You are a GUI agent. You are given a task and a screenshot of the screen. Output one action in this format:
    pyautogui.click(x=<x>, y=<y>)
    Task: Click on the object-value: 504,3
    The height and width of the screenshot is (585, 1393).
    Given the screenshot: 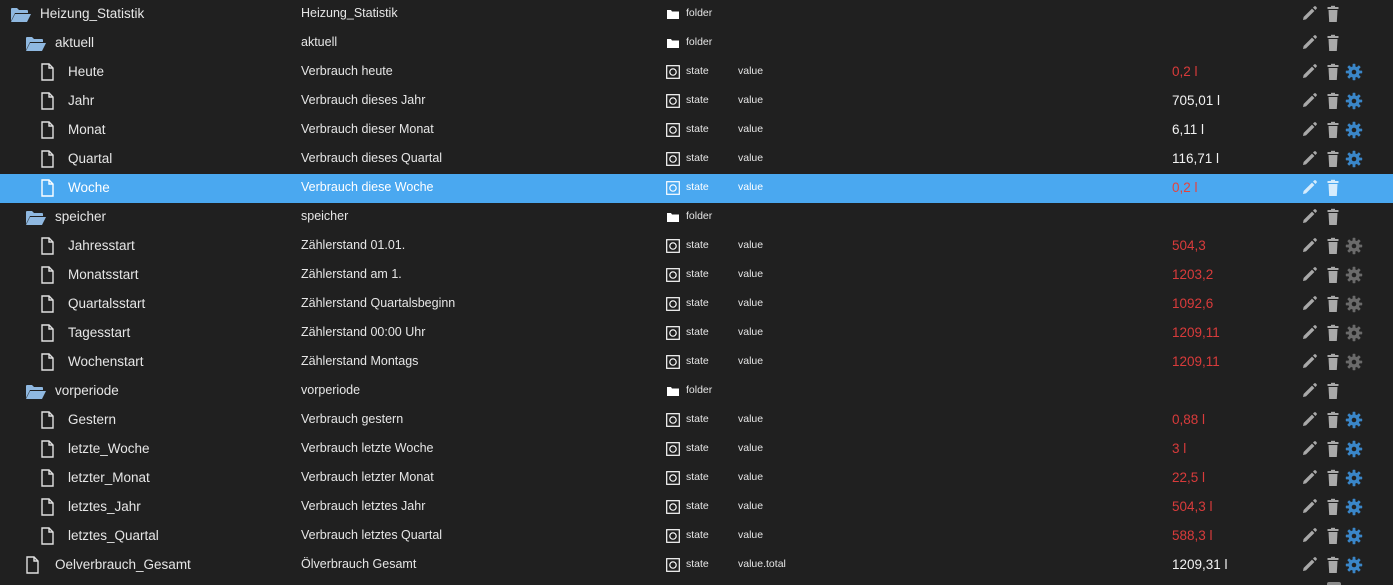 What is the action you would take?
    pyautogui.click(x=1189, y=246)
    